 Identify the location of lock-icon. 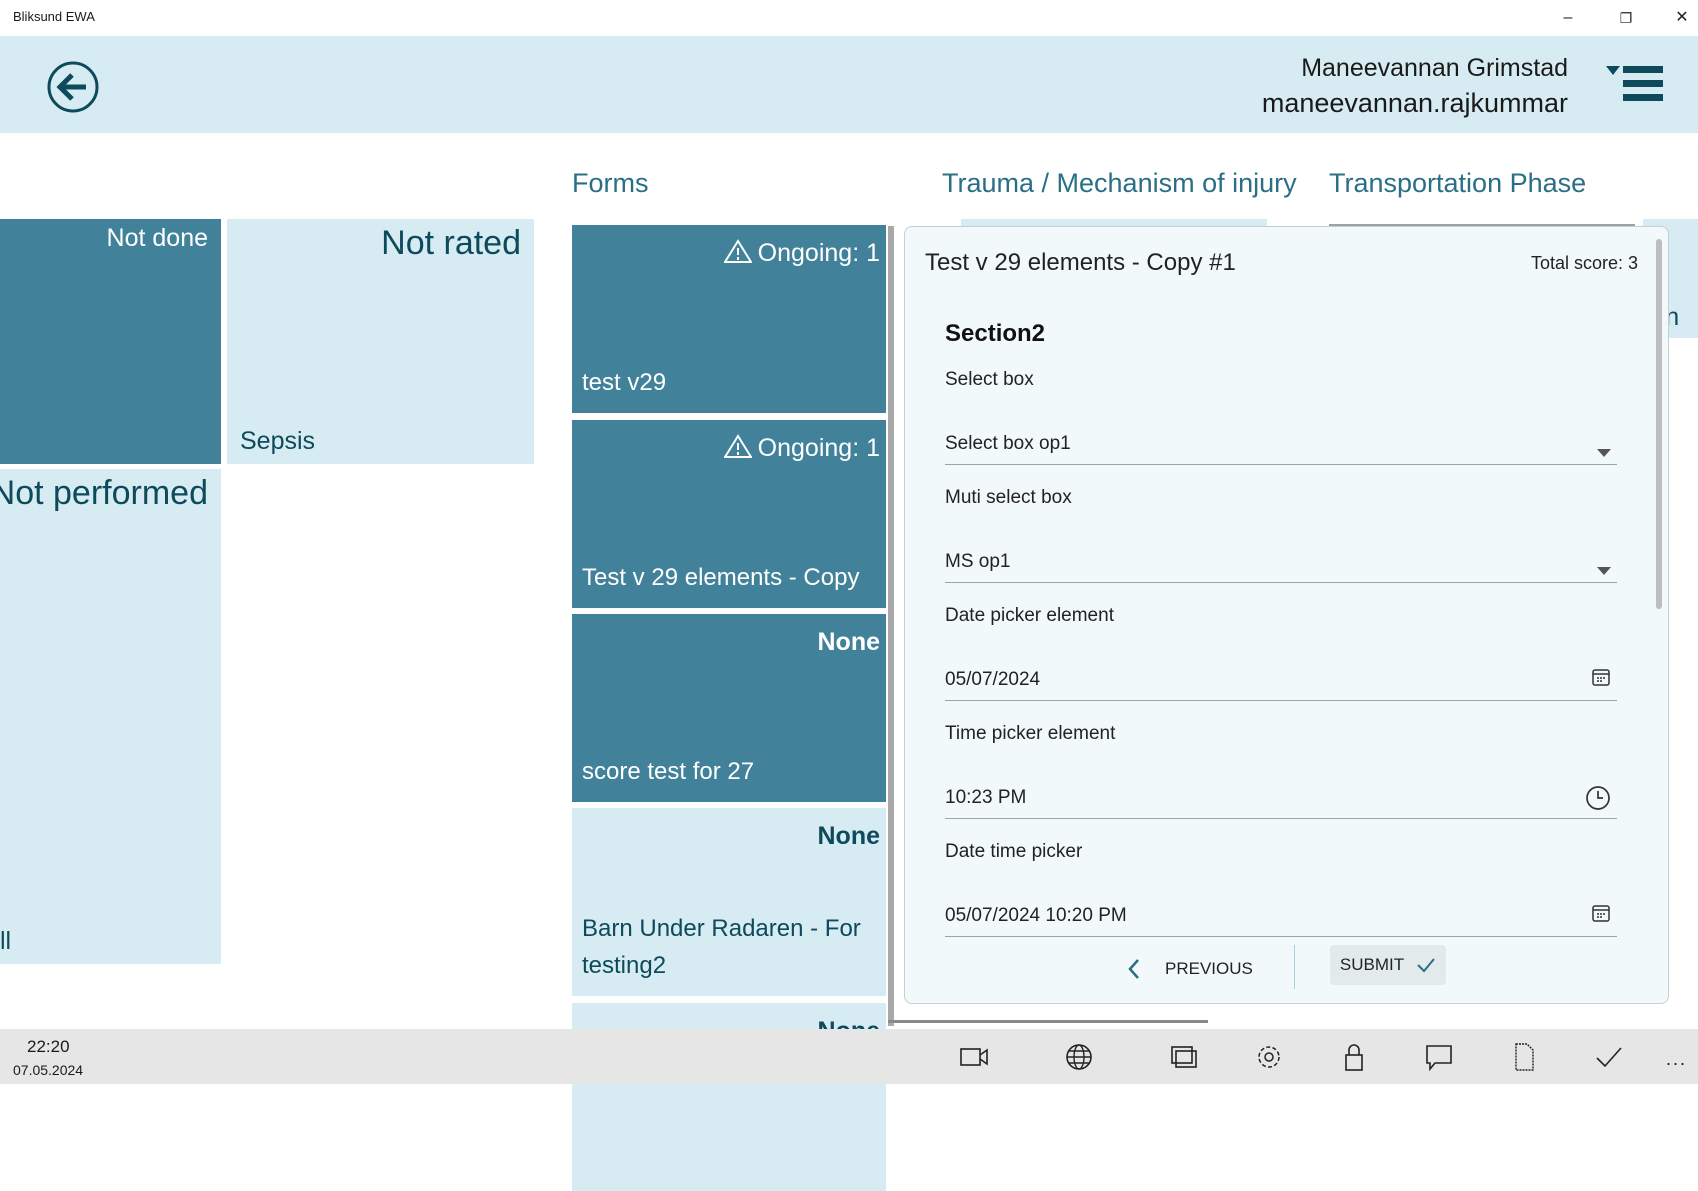
(1354, 1057).